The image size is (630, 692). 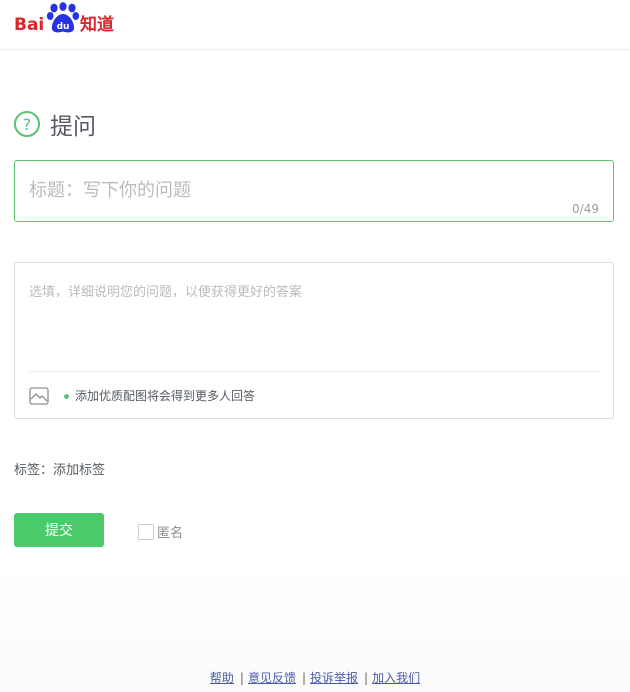 What do you see at coordinates (309, 190) in the screenshot?
I see `question-title-input` at bounding box center [309, 190].